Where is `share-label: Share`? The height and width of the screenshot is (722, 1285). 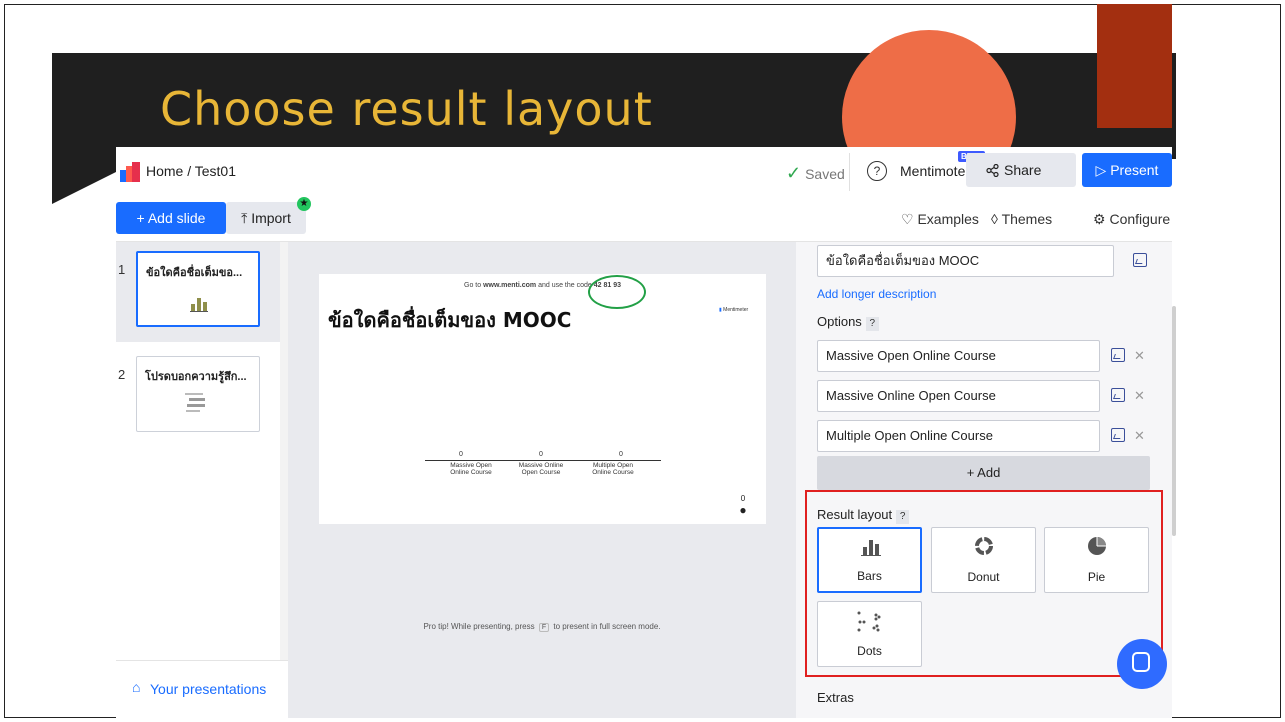 share-label: Share is located at coordinates (1023, 170).